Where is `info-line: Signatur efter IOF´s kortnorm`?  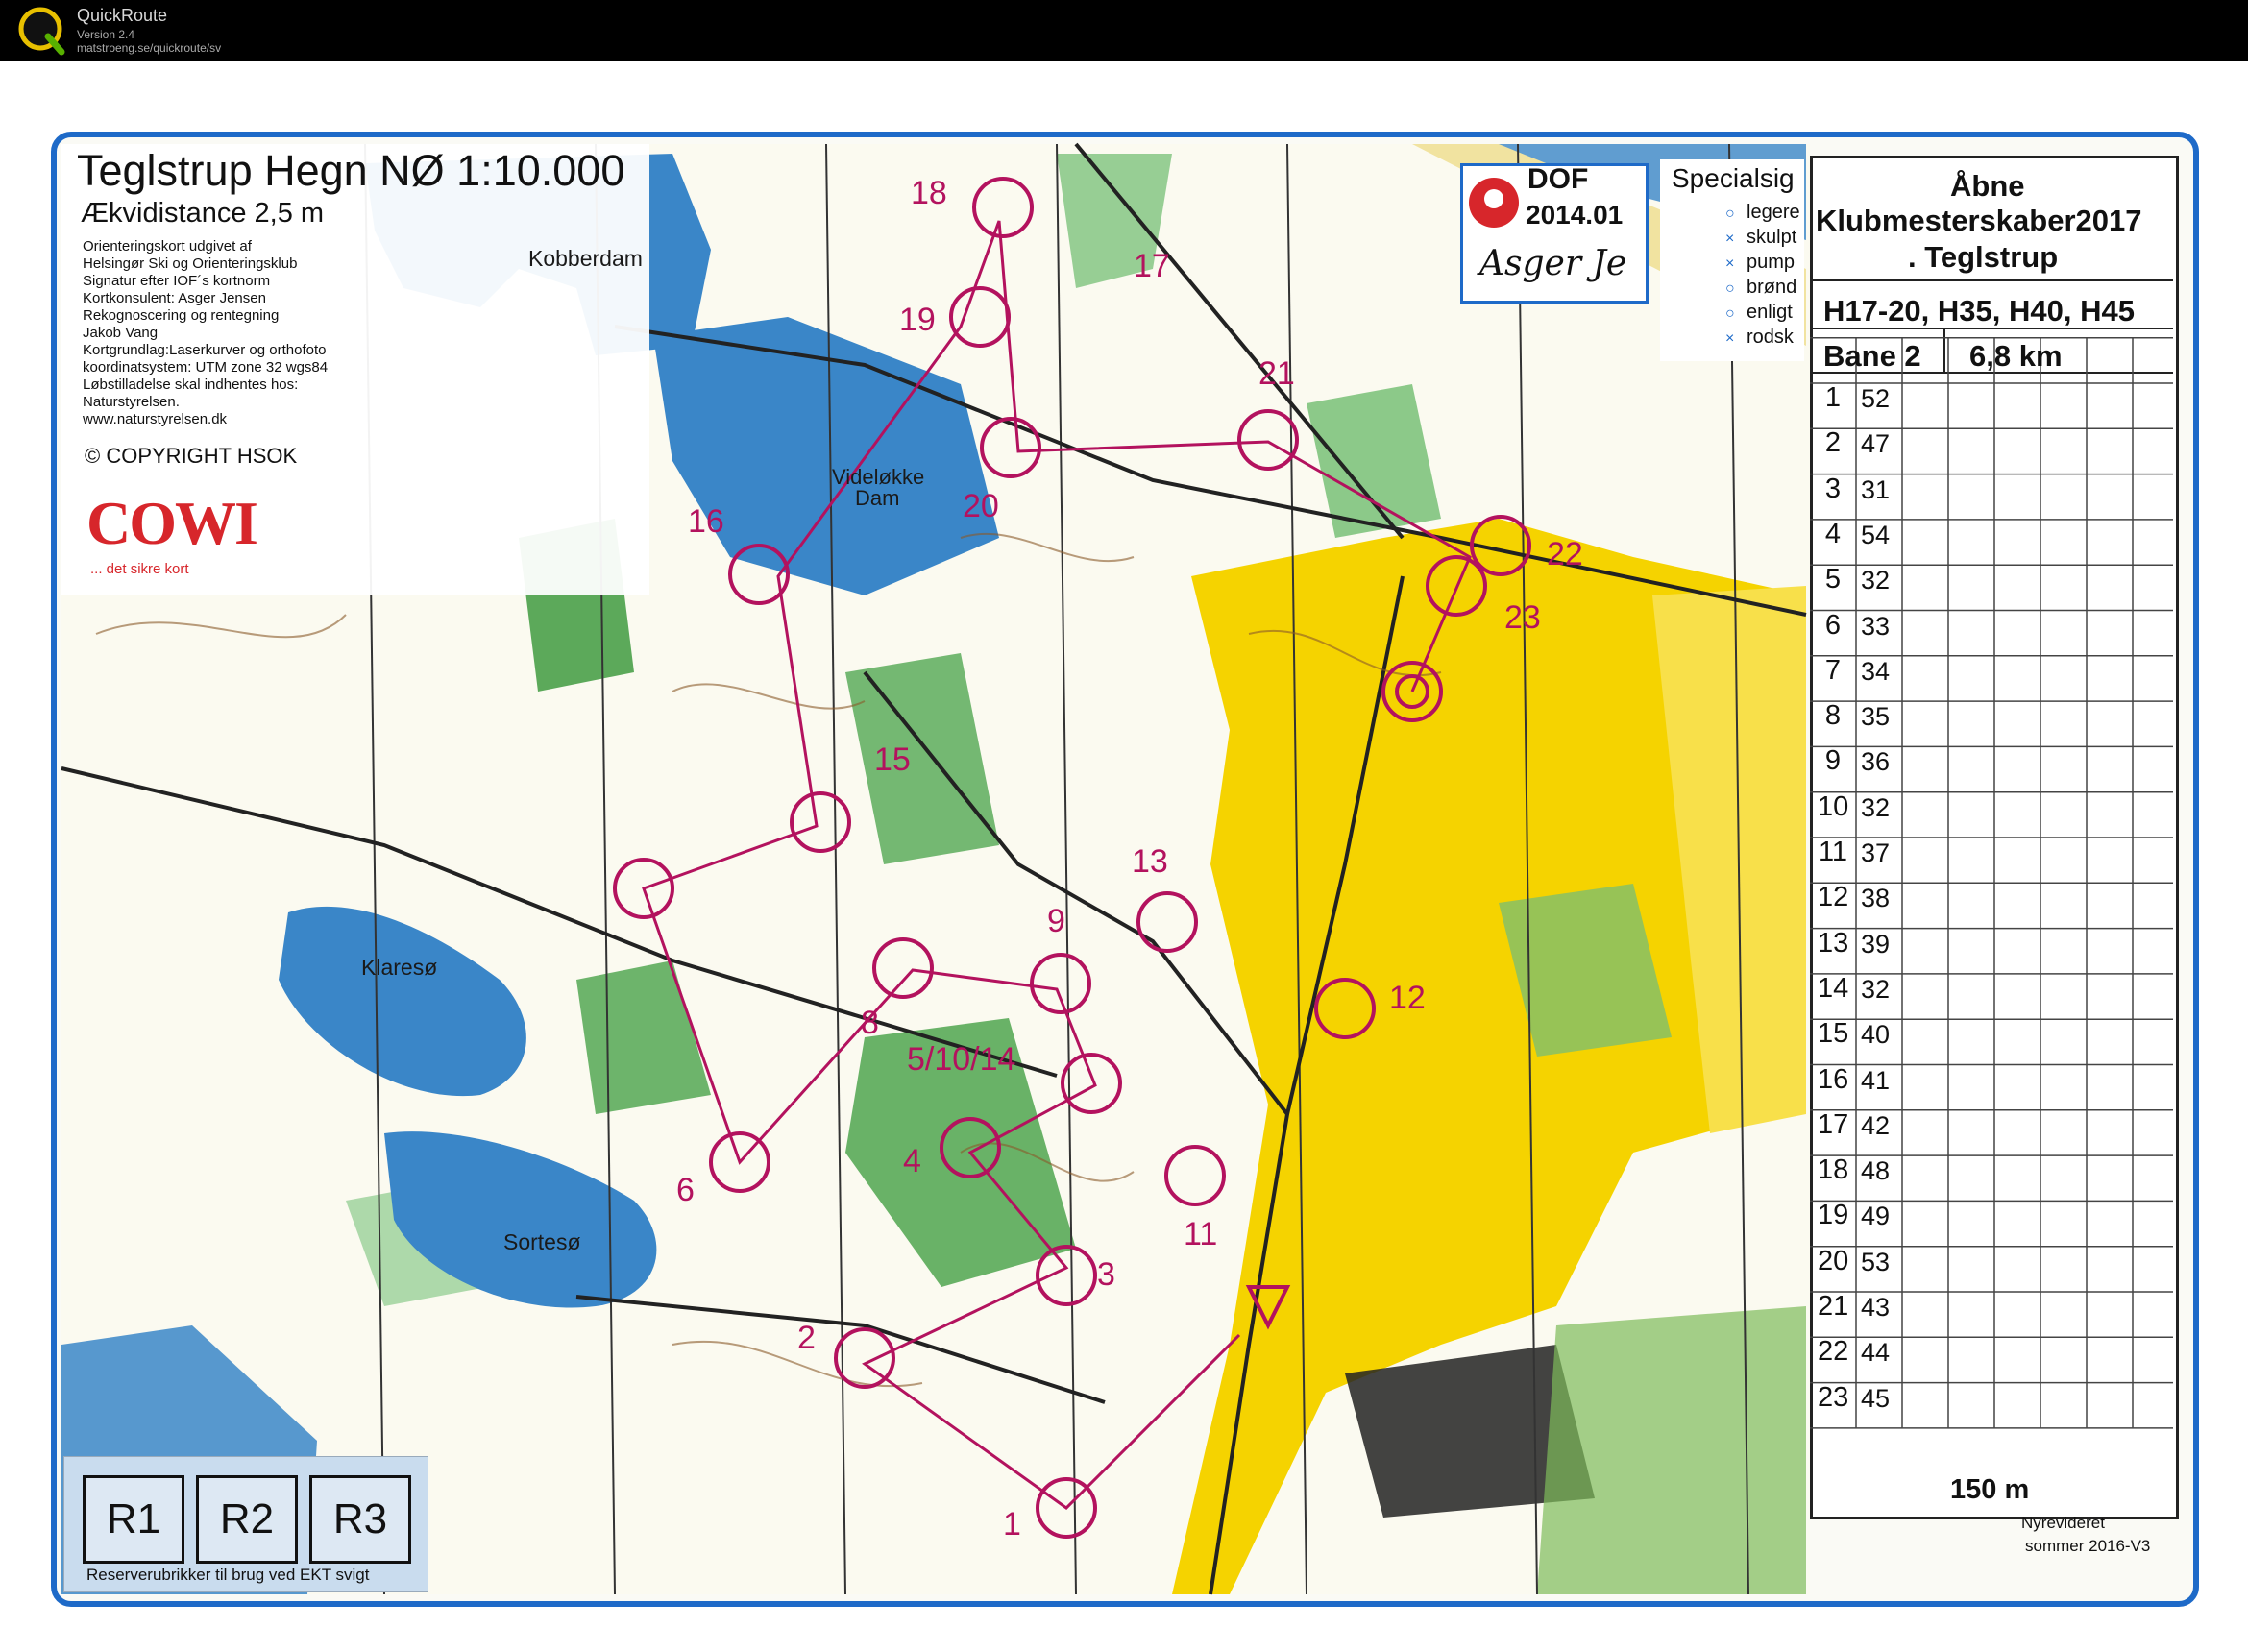
info-line: Signatur efter IOF´s kortnorm is located at coordinates (177, 281).